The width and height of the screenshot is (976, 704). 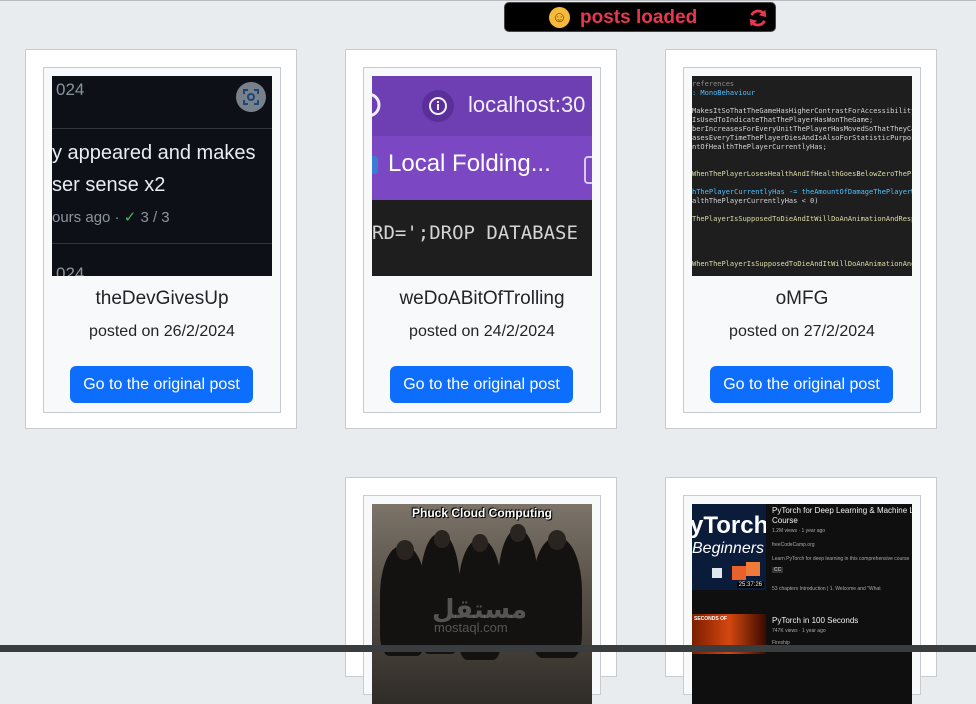 What do you see at coordinates (842, 510) in the screenshot?
I see `video-title: PyTorch for Deep Learning & Machine Lea` at bounding box center [842, 510].